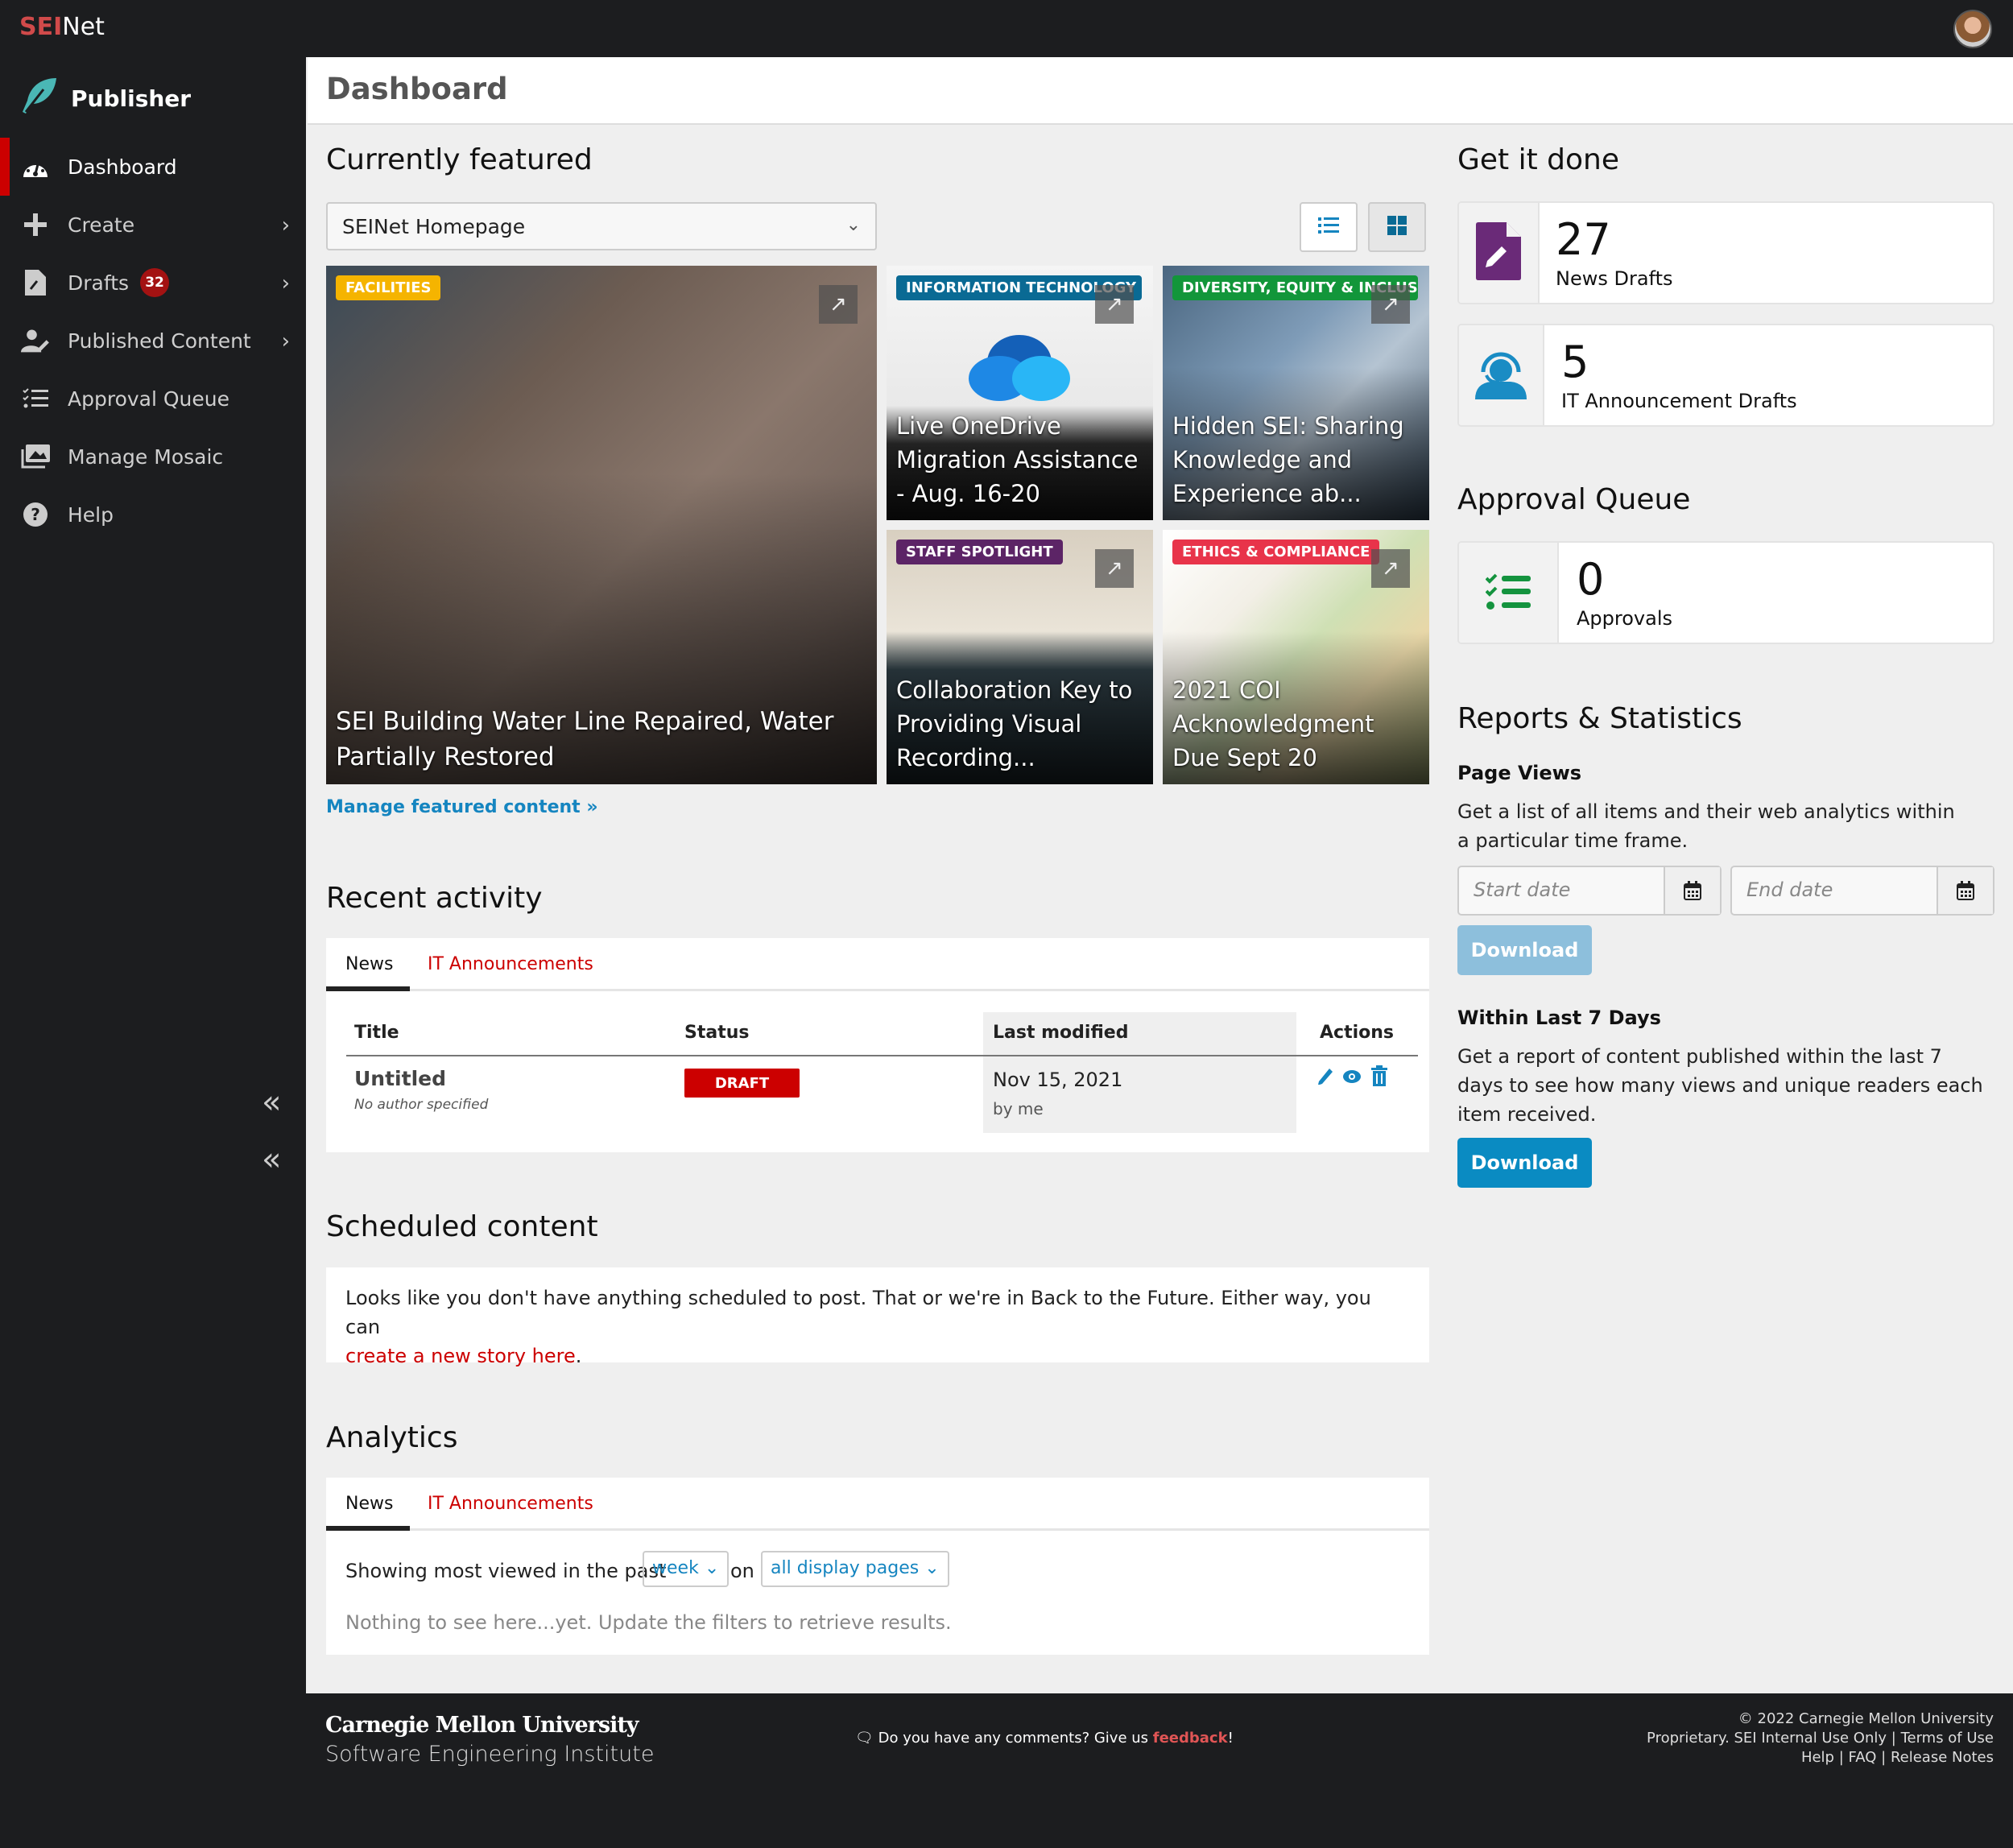  What do you see at coordinates (601, 226) in the screenshot?
I see `featured-page-select: SEINet Homepage ⌄` at bounding box center [601, 226].